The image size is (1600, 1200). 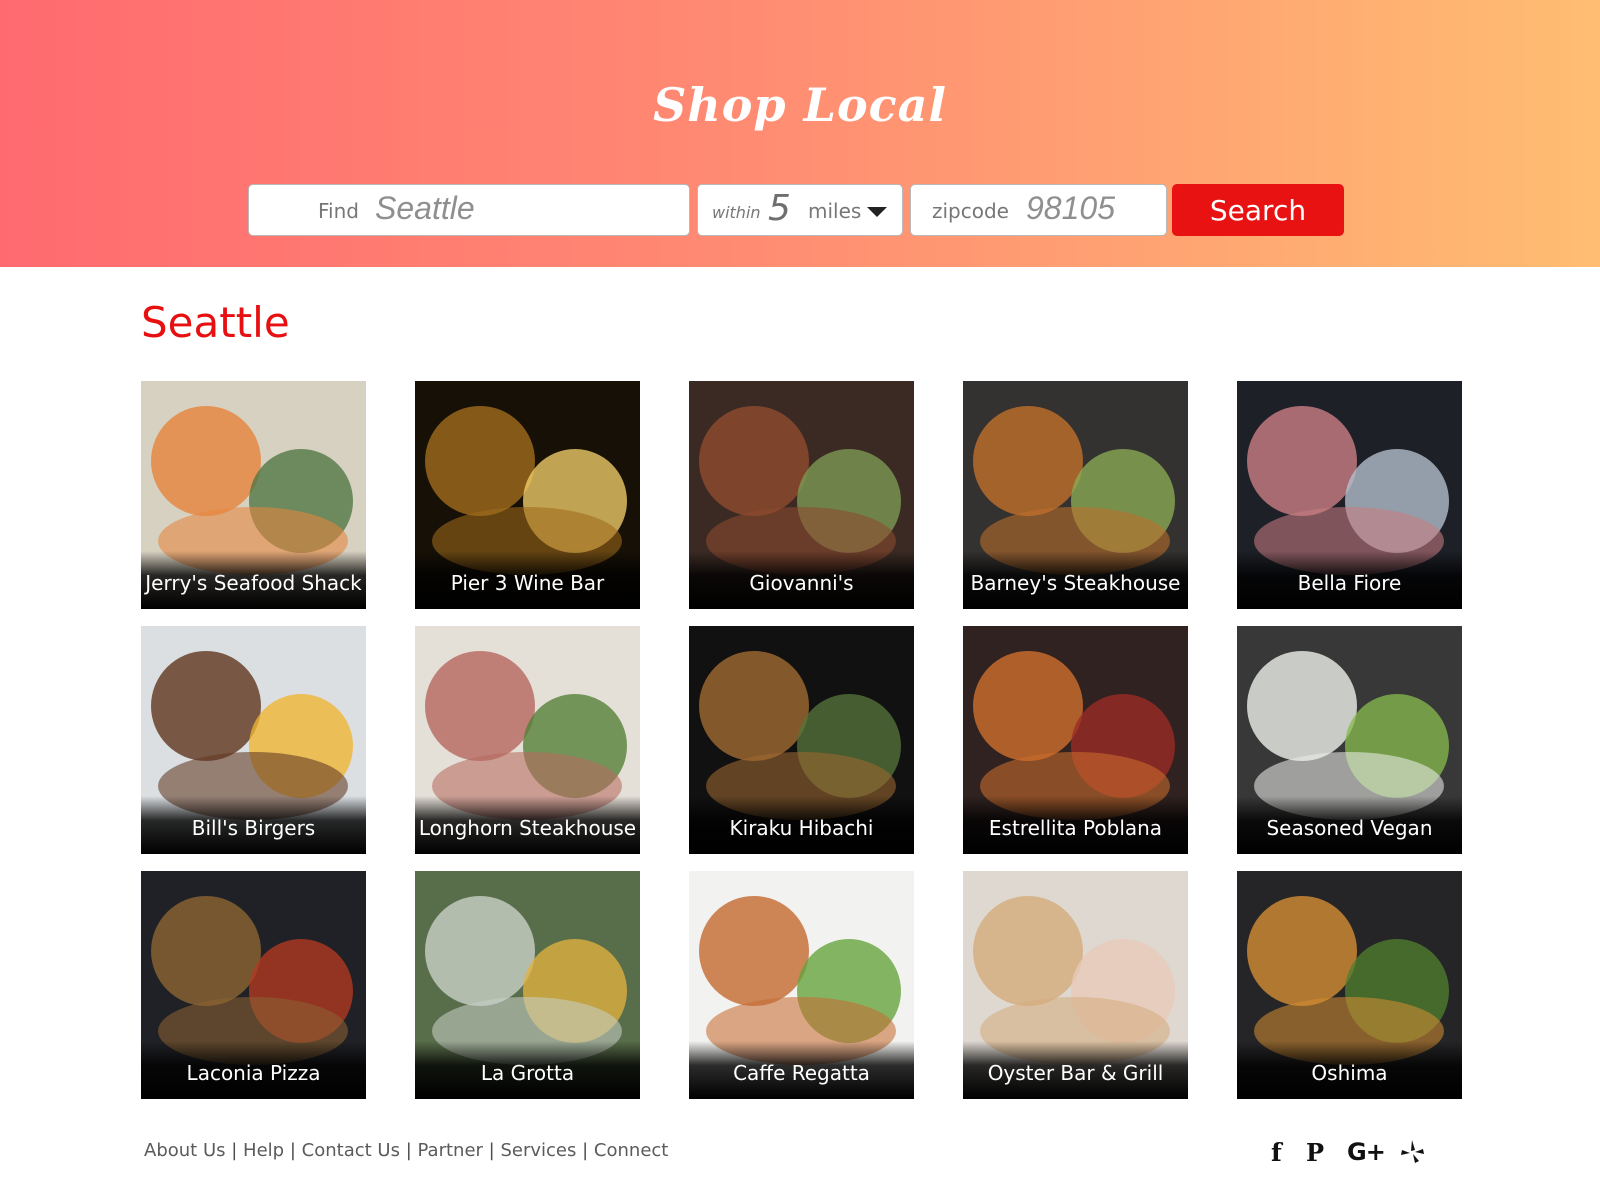 What do you see at coordinates (835, 211) in the screenshot?
I see `distance-unit: miles` at bounding box center [835, 211].